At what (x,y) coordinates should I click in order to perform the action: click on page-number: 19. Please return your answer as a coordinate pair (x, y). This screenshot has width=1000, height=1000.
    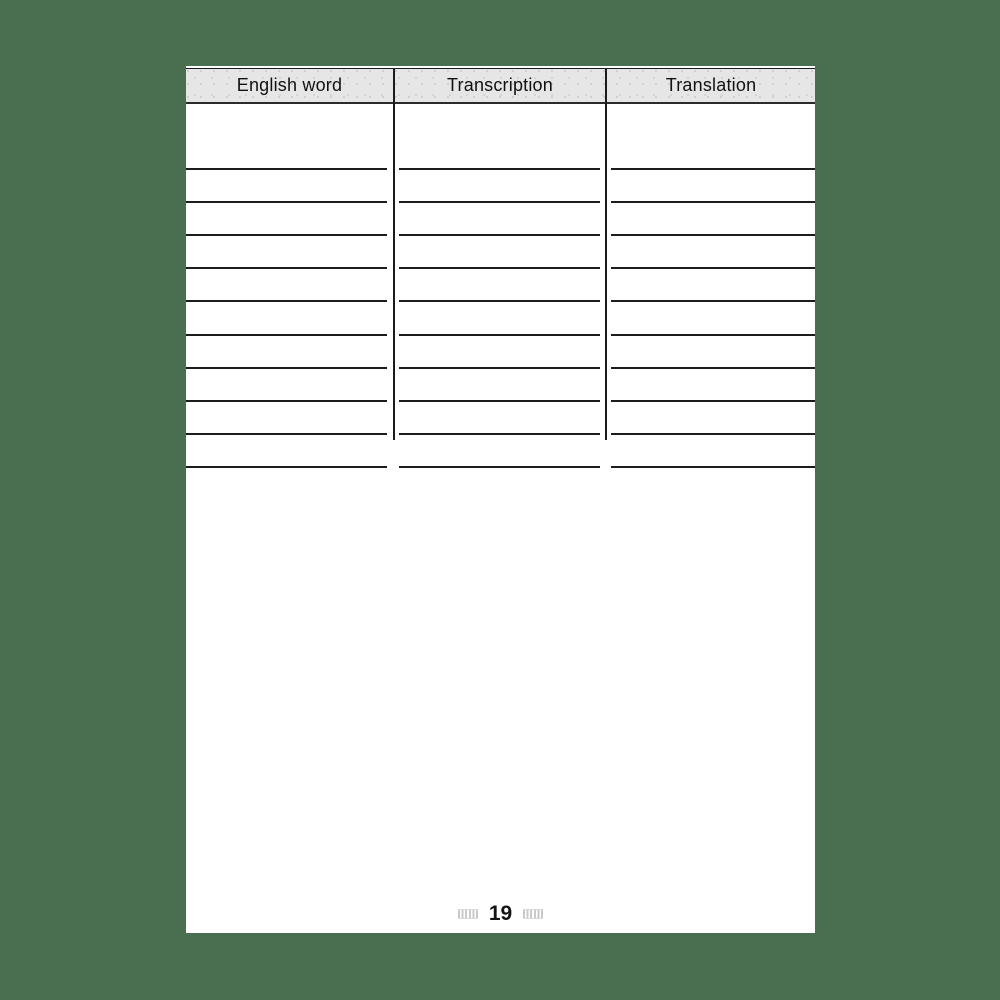
    Looking at the image, I should click on (500, 913).